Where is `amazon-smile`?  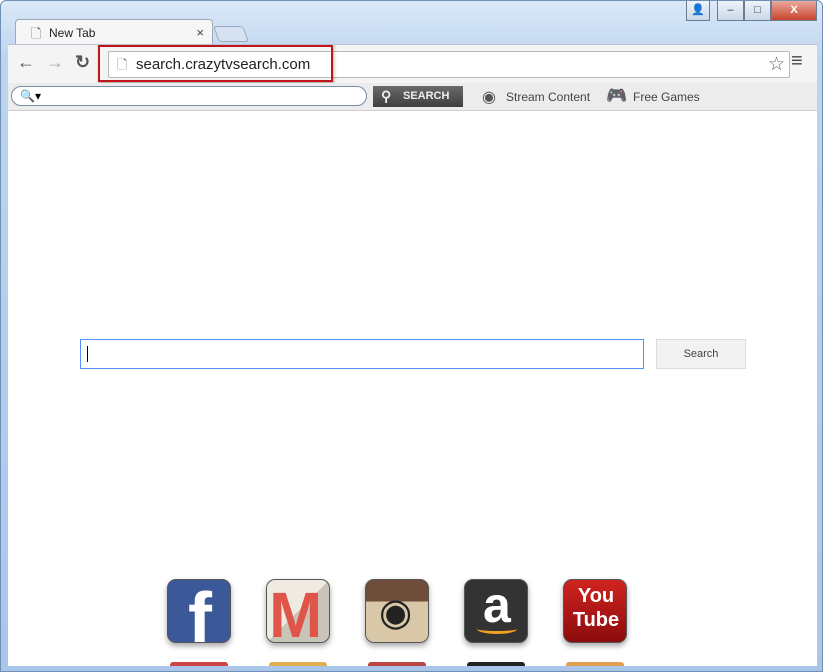 amazon-smile is located at coordinates (497, 629).